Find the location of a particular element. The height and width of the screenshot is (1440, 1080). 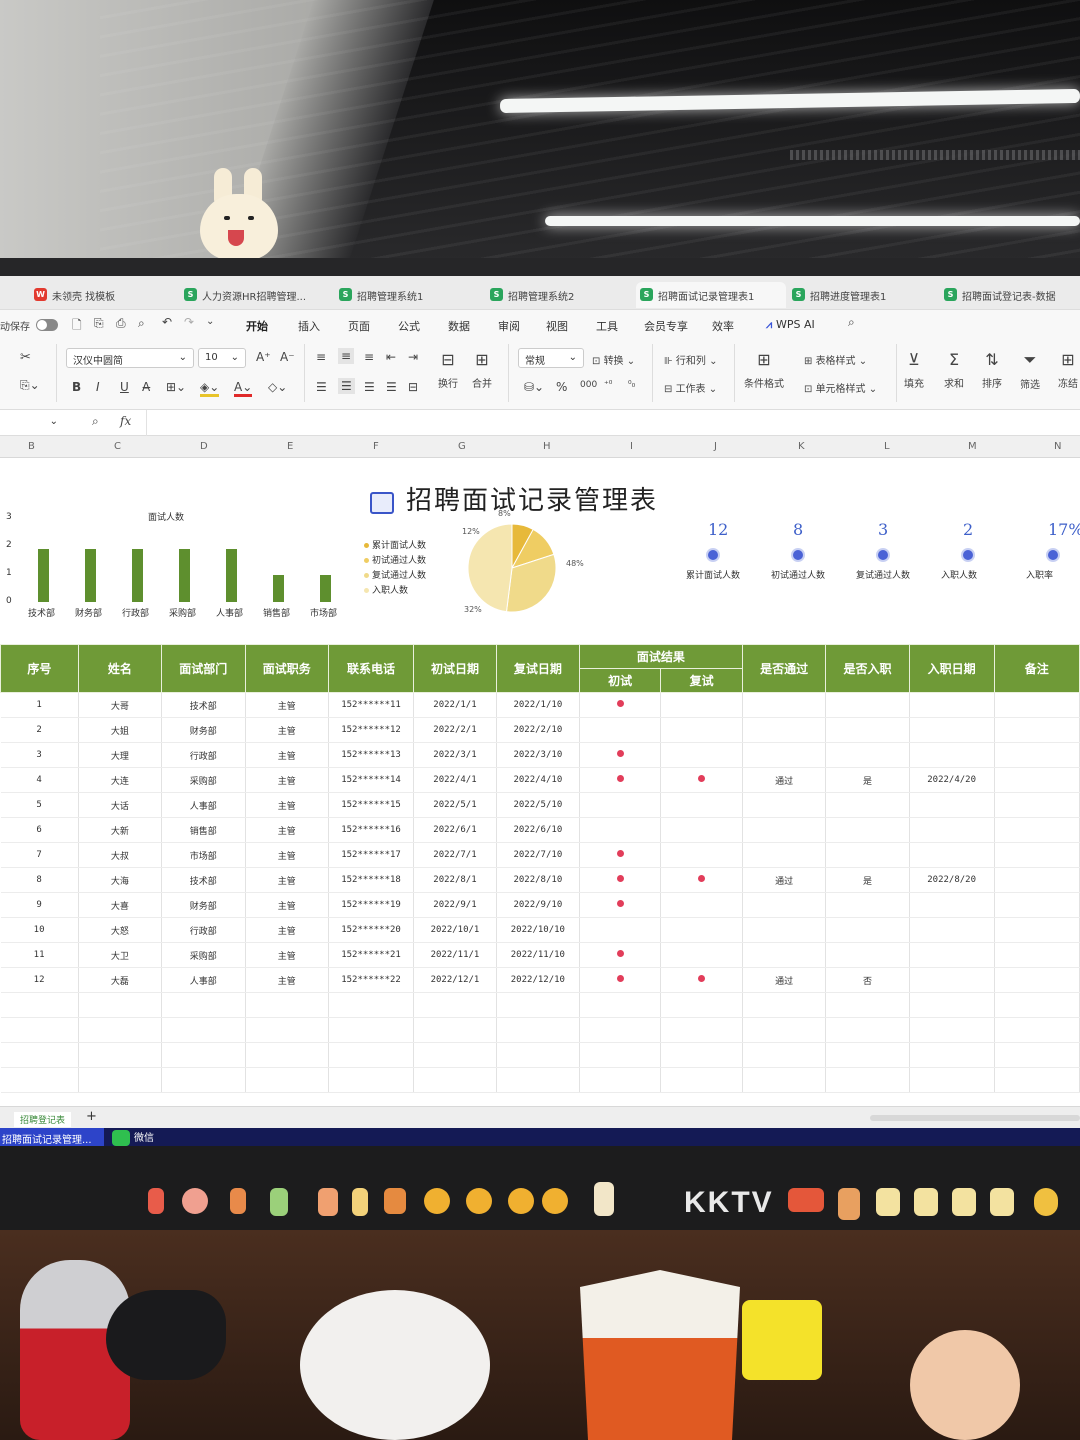

table-cell: 6 is located at coordinates (39, 830).